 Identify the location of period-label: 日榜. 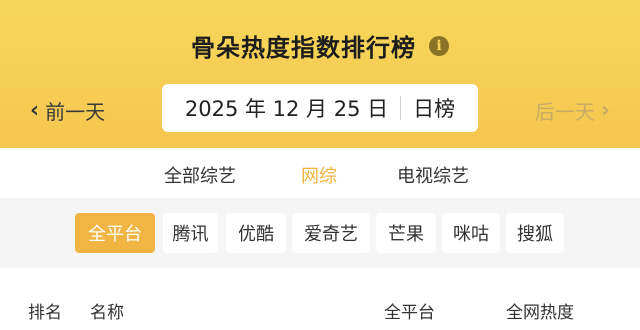
(434, 109).